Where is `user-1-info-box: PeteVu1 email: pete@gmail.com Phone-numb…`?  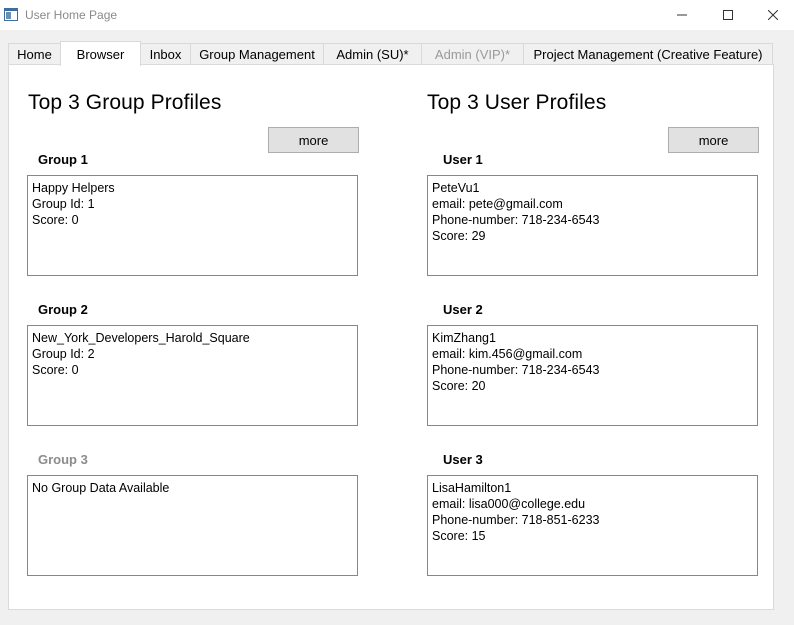
user-1-info-box: PeteVu1 email: pete@gmail.com Phone-numb… is located at coordinates (592, 225).